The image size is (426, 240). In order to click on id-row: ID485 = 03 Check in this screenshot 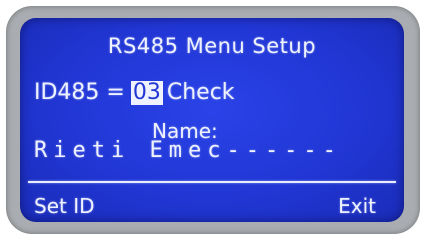, I will do `click(134, 92)`.